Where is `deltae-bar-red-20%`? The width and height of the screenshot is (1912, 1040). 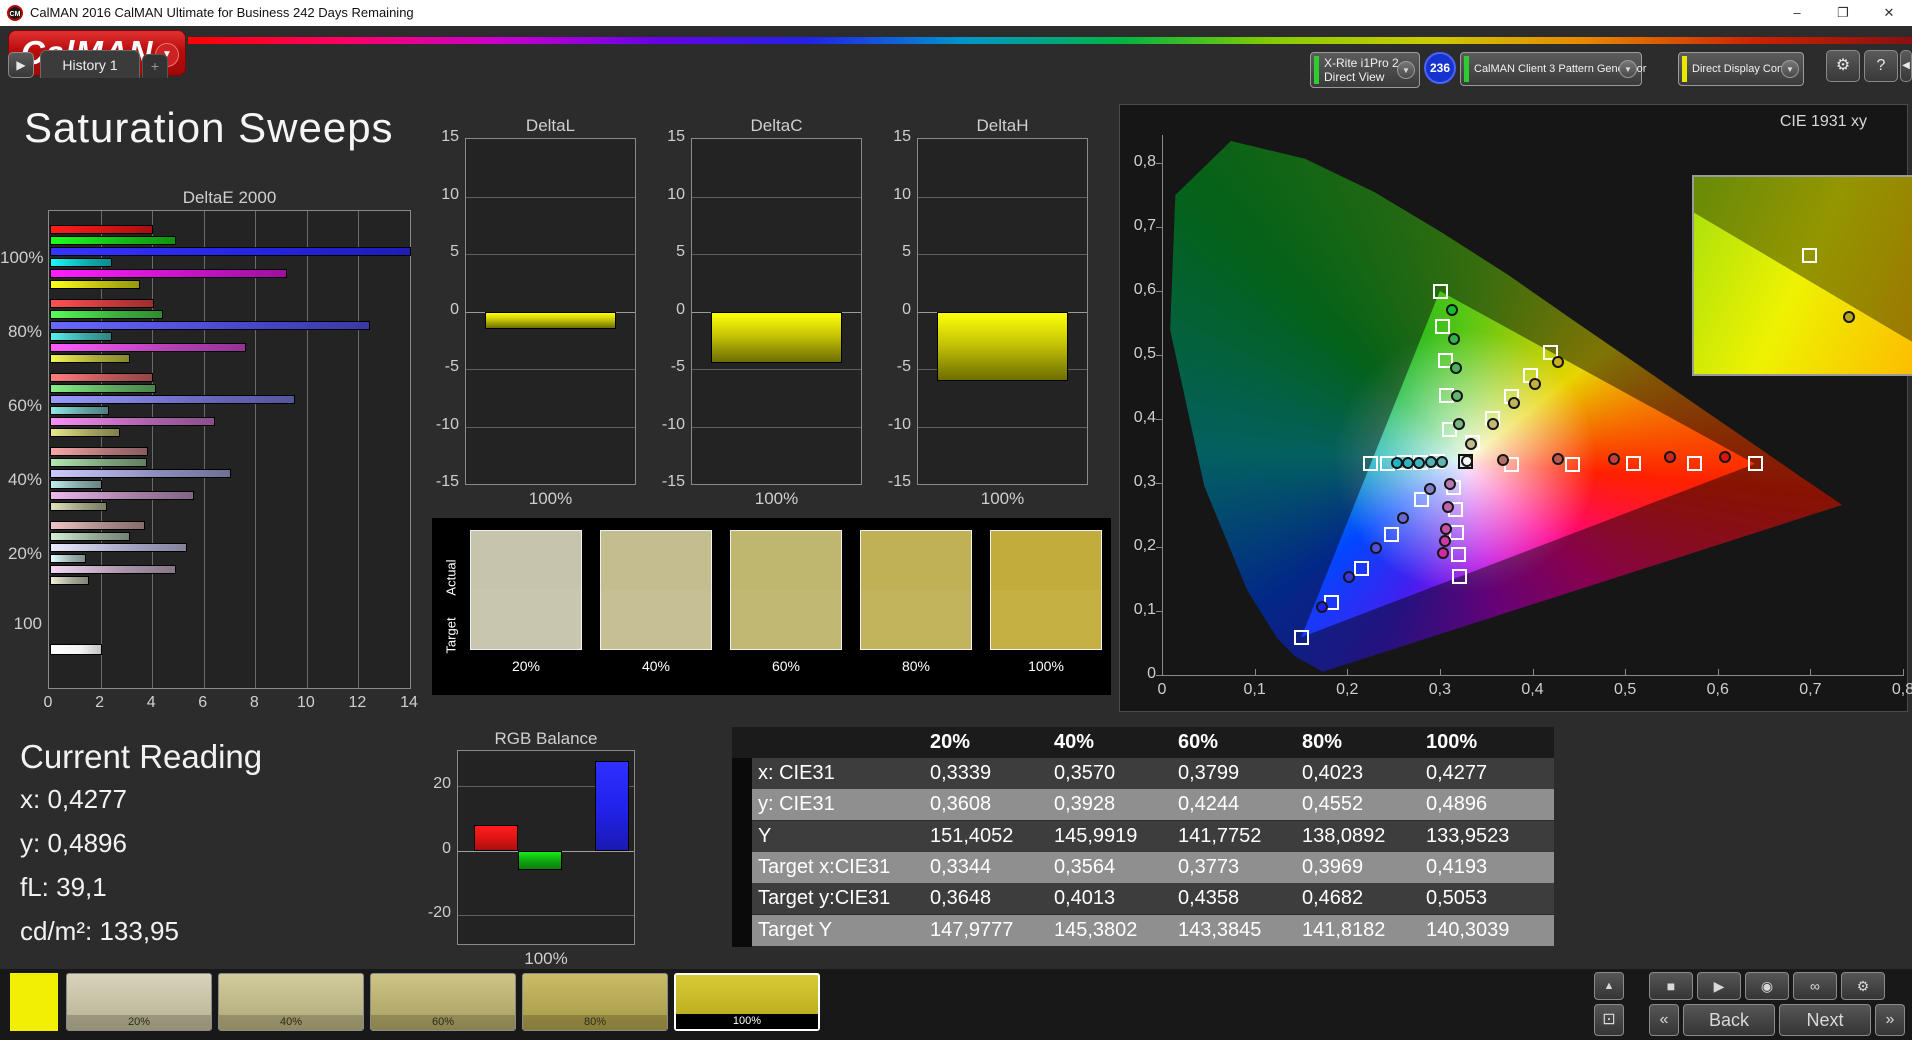 deltae-bar-red-20% is located at coordinates (98, 525).